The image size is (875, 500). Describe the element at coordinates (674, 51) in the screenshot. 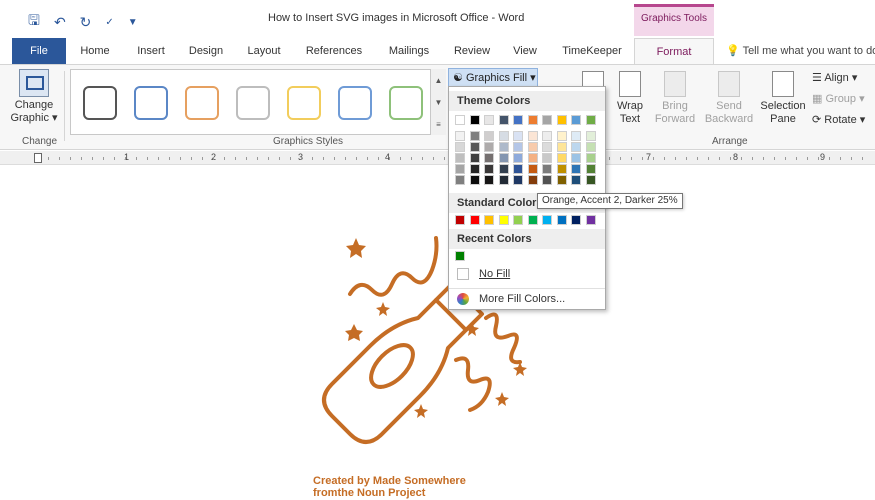

I see `tab-format: Format` at that location.